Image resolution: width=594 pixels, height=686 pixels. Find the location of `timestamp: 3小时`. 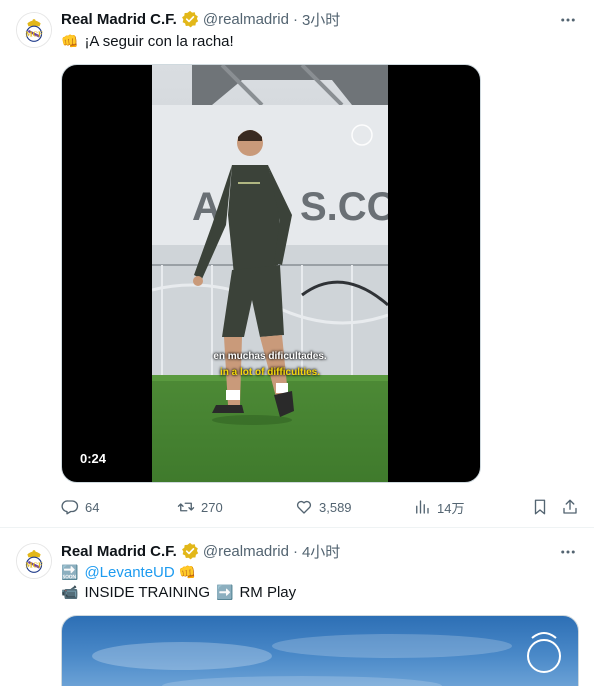

timestamp: 3小时 is located at coordinates (321, 19).